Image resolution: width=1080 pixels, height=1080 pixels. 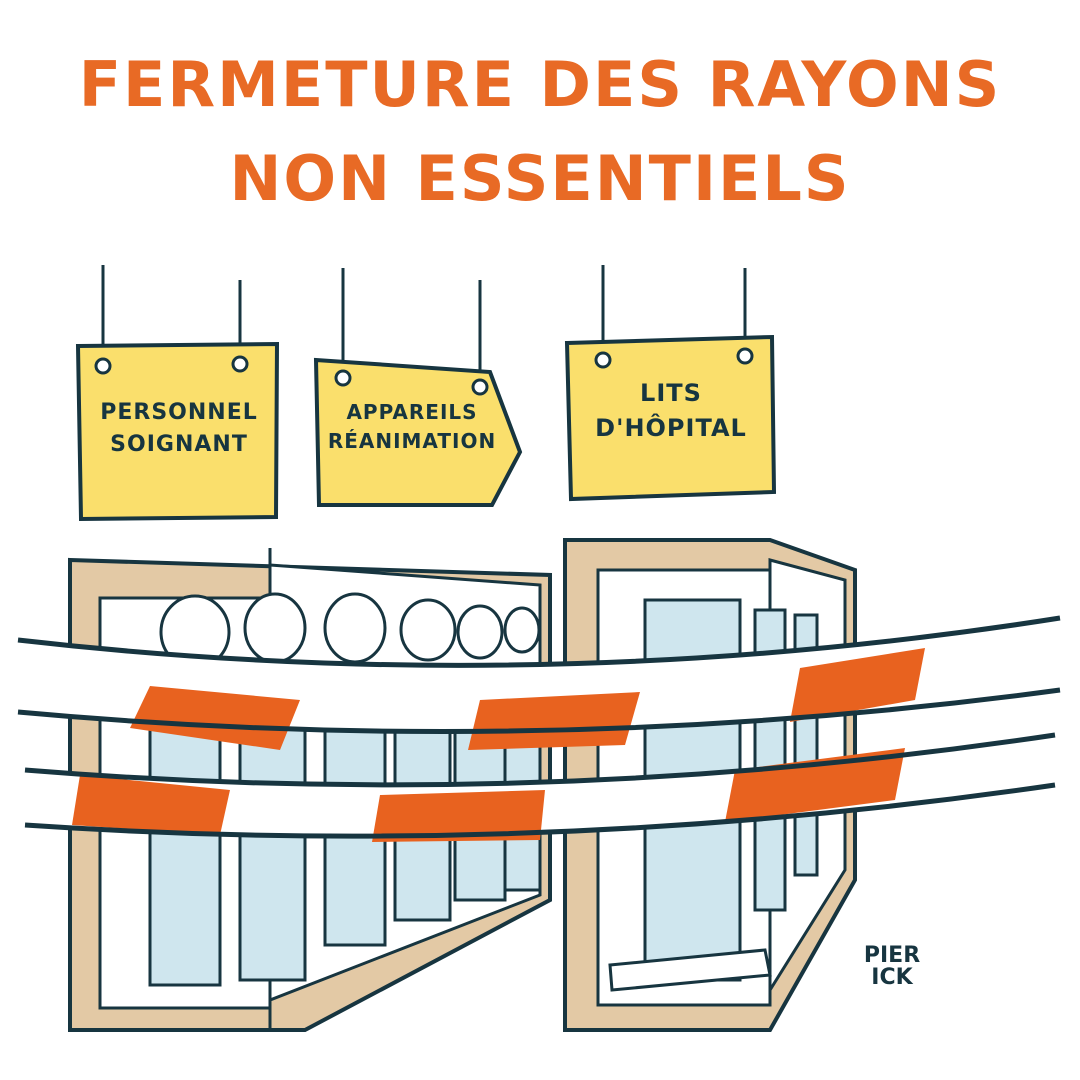 I want to click on sign-line: RÉANIMATION, so click(x=412, y=441).